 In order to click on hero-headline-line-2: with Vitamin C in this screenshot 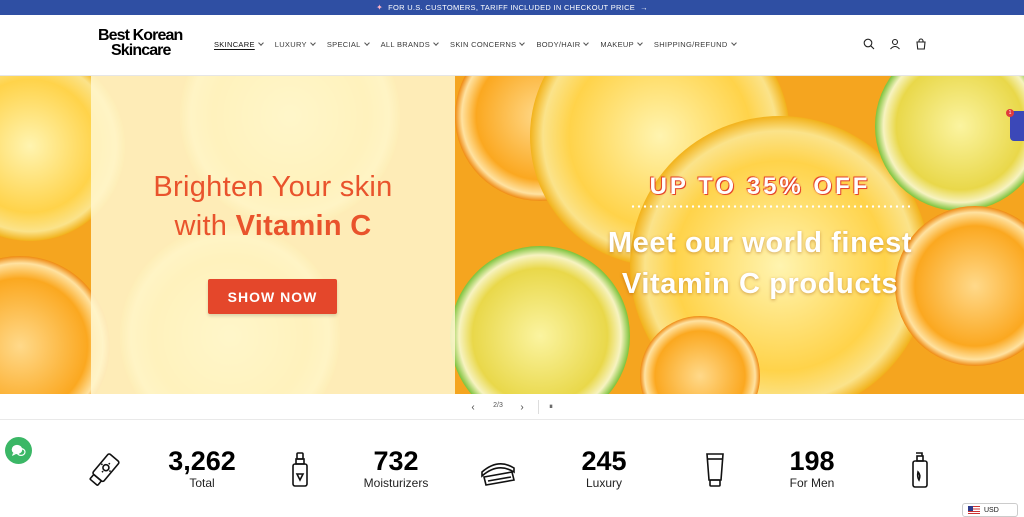, I will do `click(273, 226)`.